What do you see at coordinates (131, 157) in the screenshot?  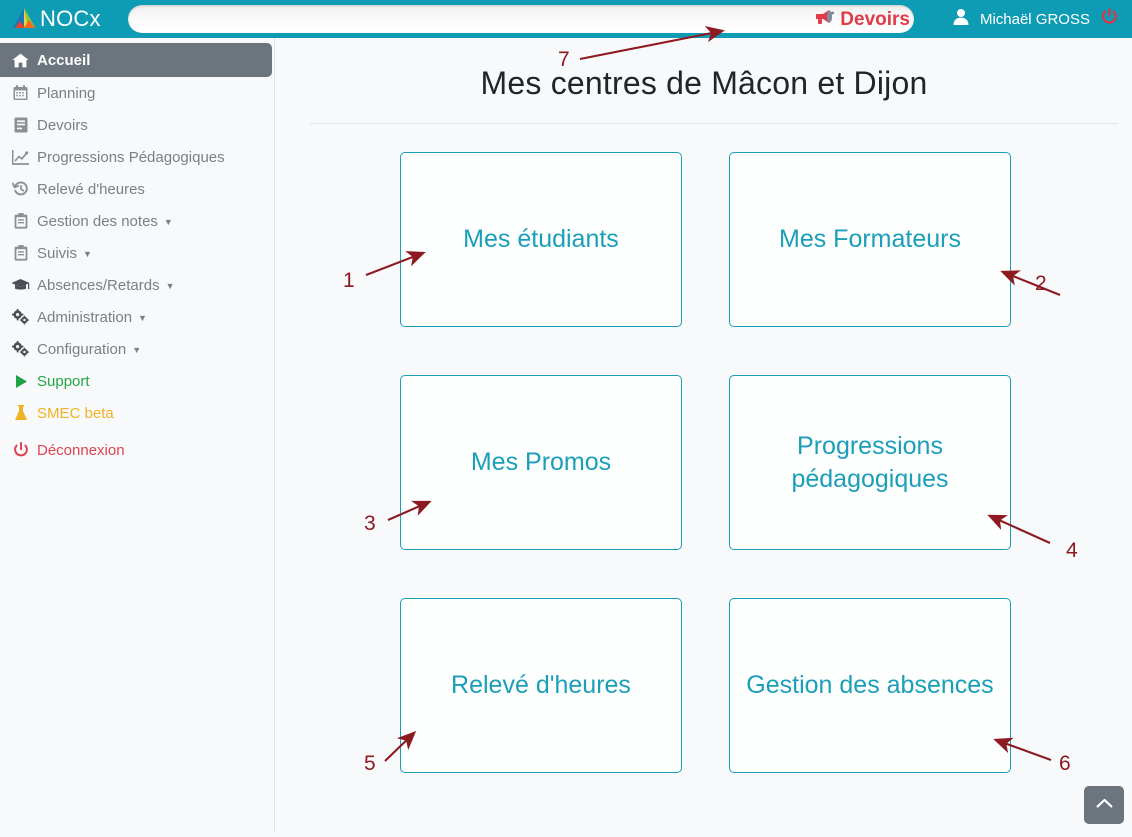 I see `sidebar-item-label: Progressions Pédagogiques` at bounding box center [131, 157].